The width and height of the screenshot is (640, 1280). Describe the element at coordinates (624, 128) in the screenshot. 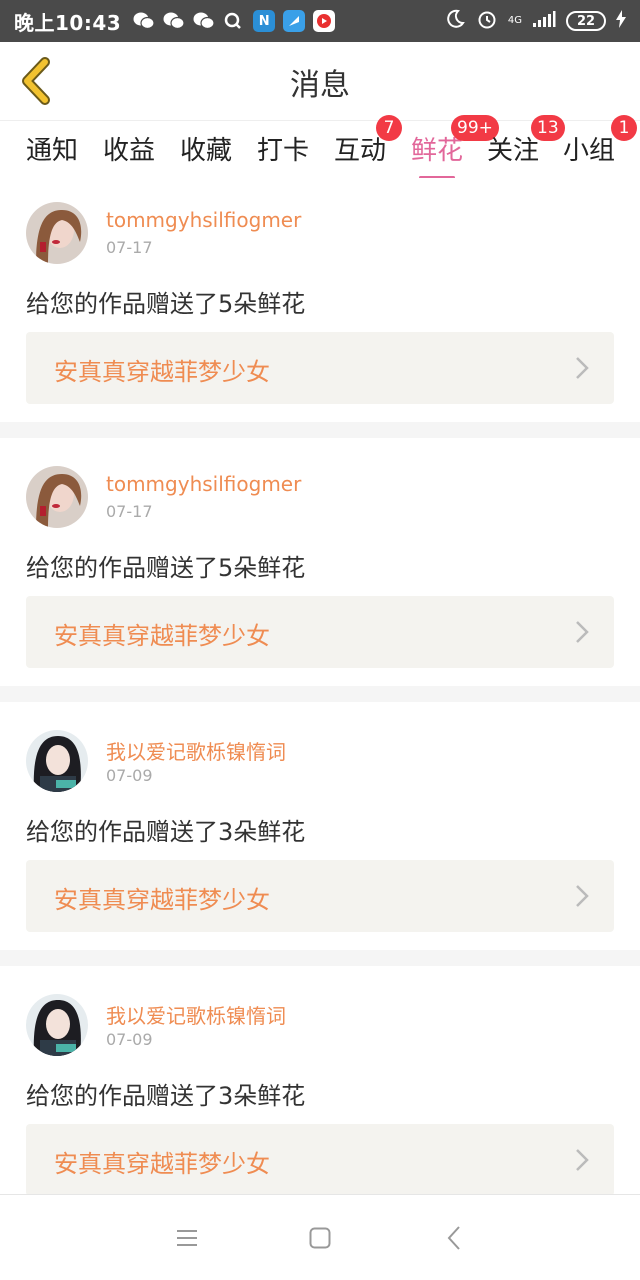

I see `unread-badge: 1` at that location.